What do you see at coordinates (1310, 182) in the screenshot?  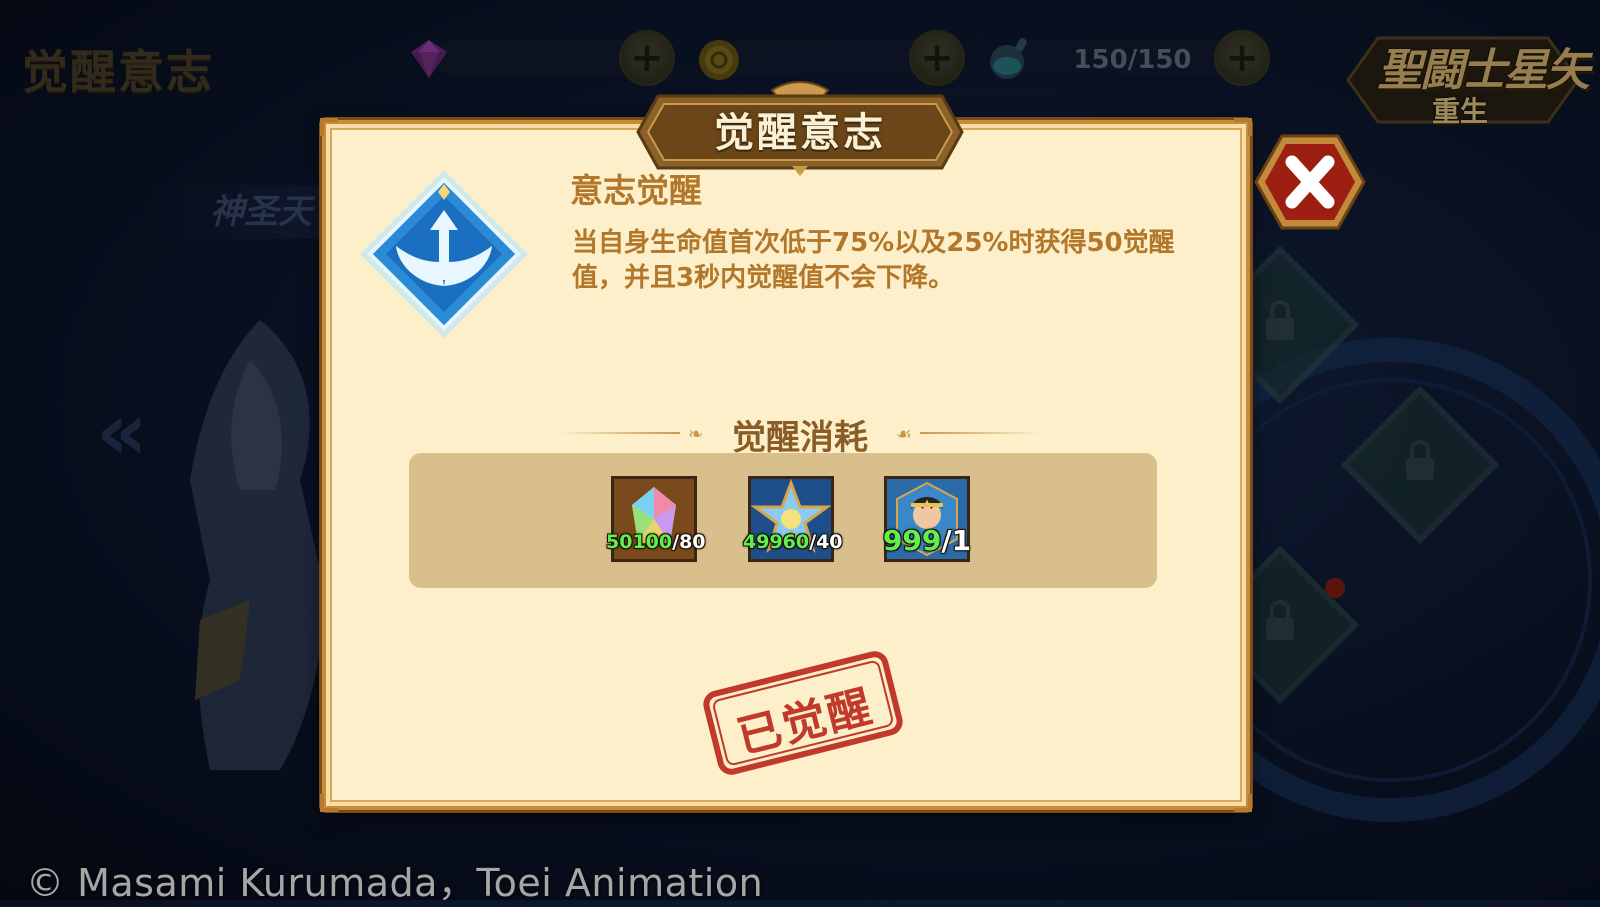 I see `close-button` at bounding box center [1310, 182].